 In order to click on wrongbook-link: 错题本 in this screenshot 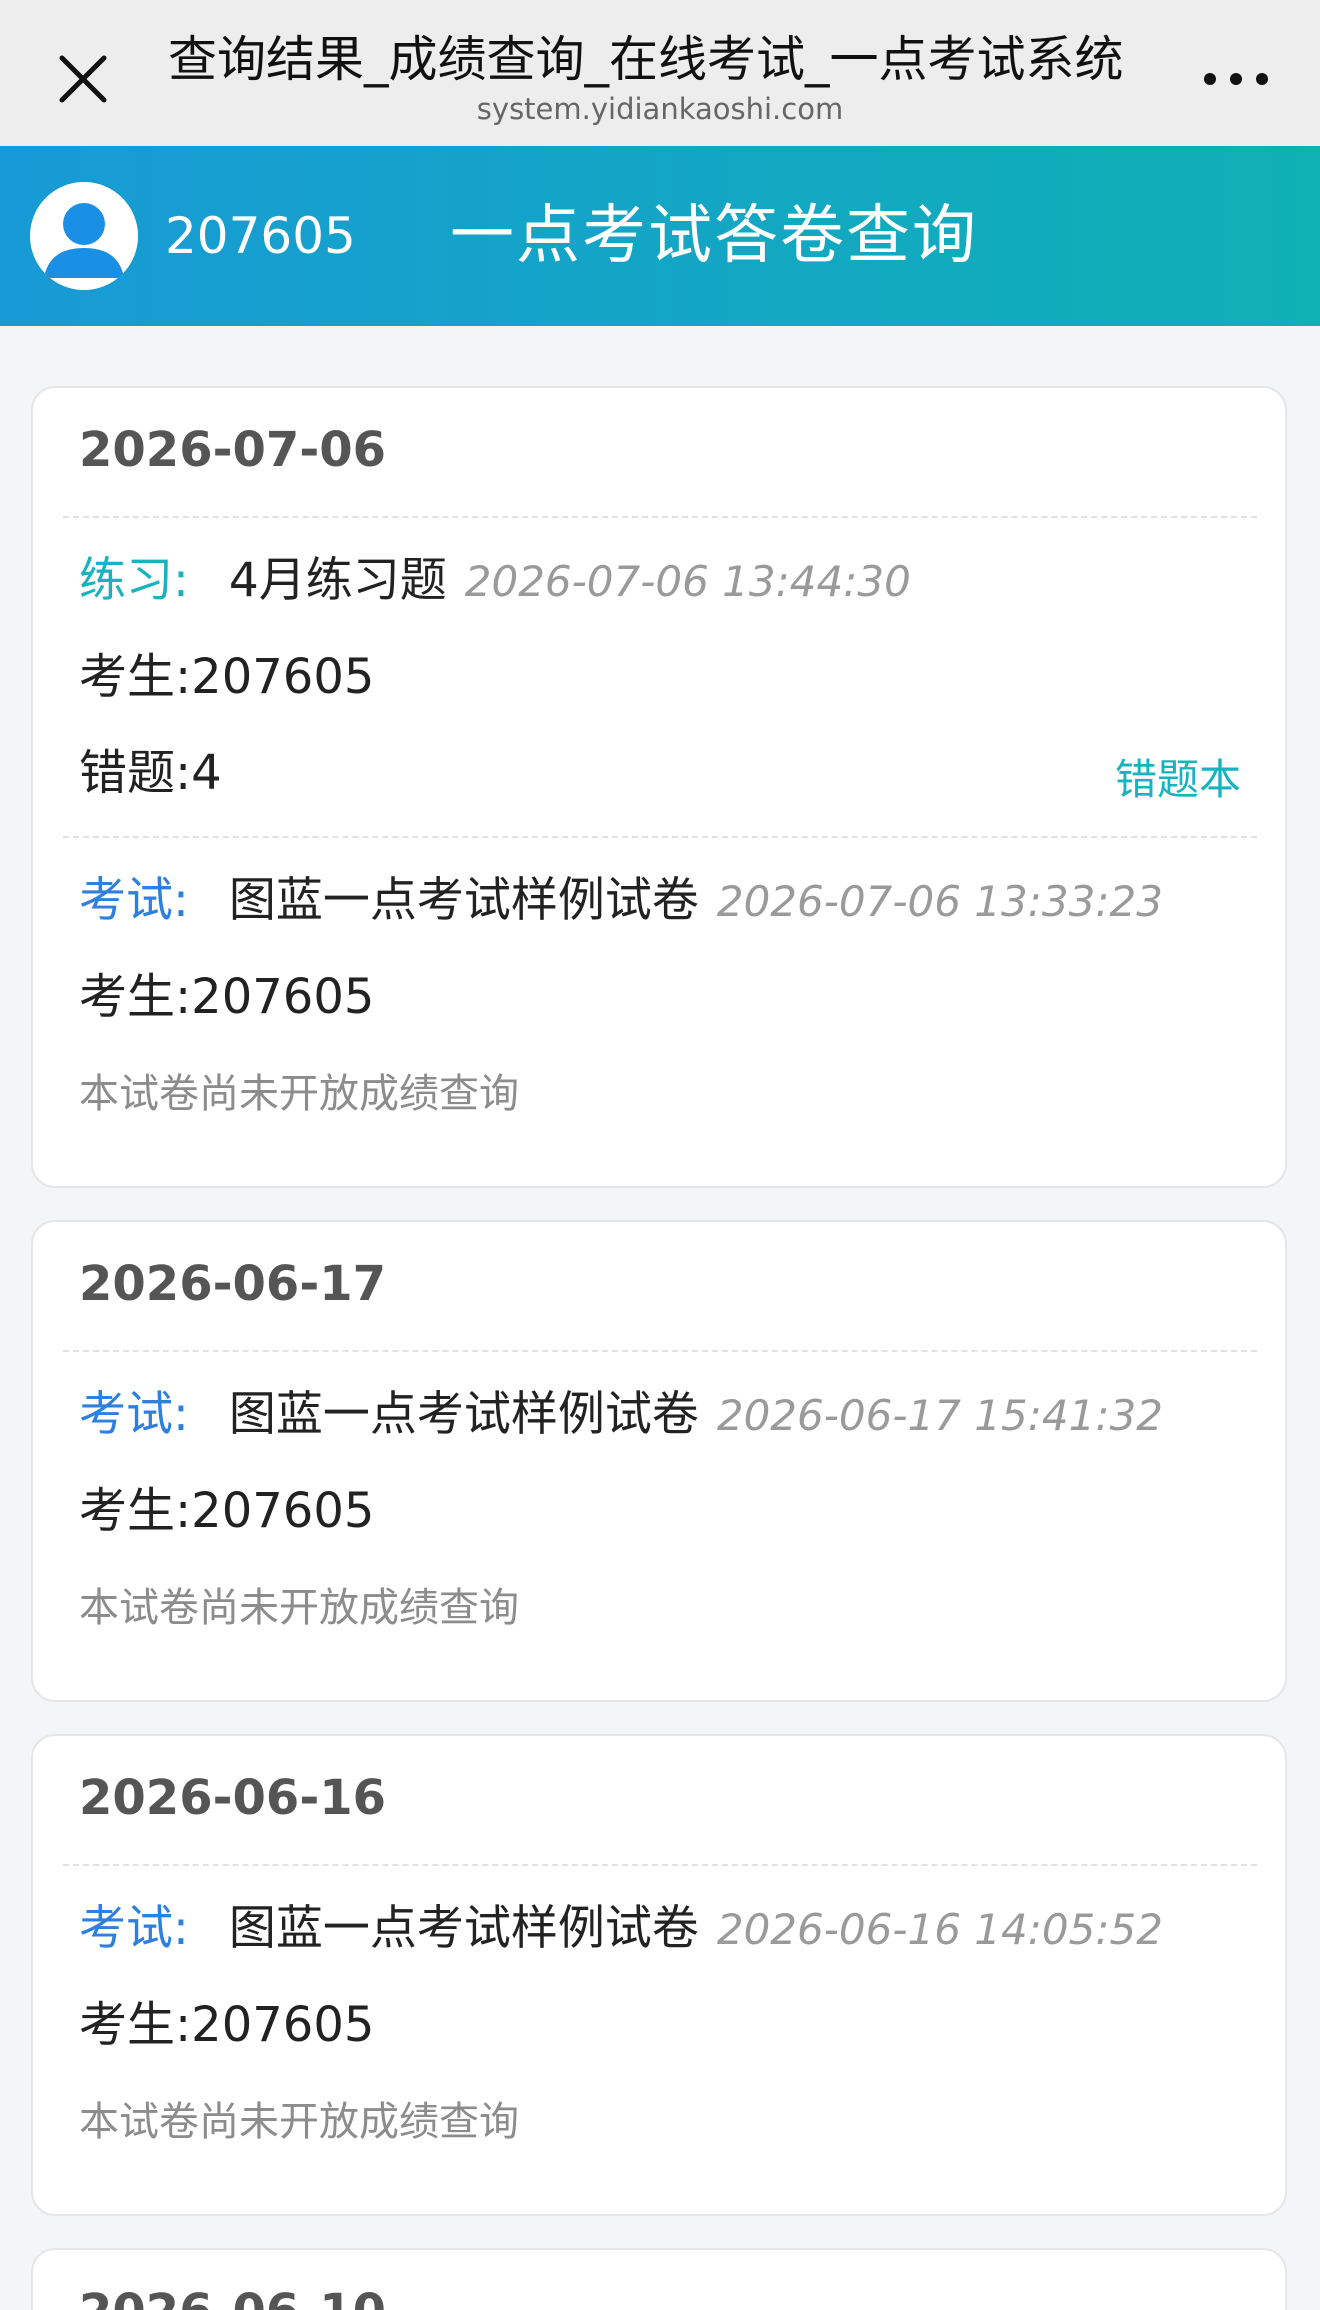, I will do `click(1178, 780)`.